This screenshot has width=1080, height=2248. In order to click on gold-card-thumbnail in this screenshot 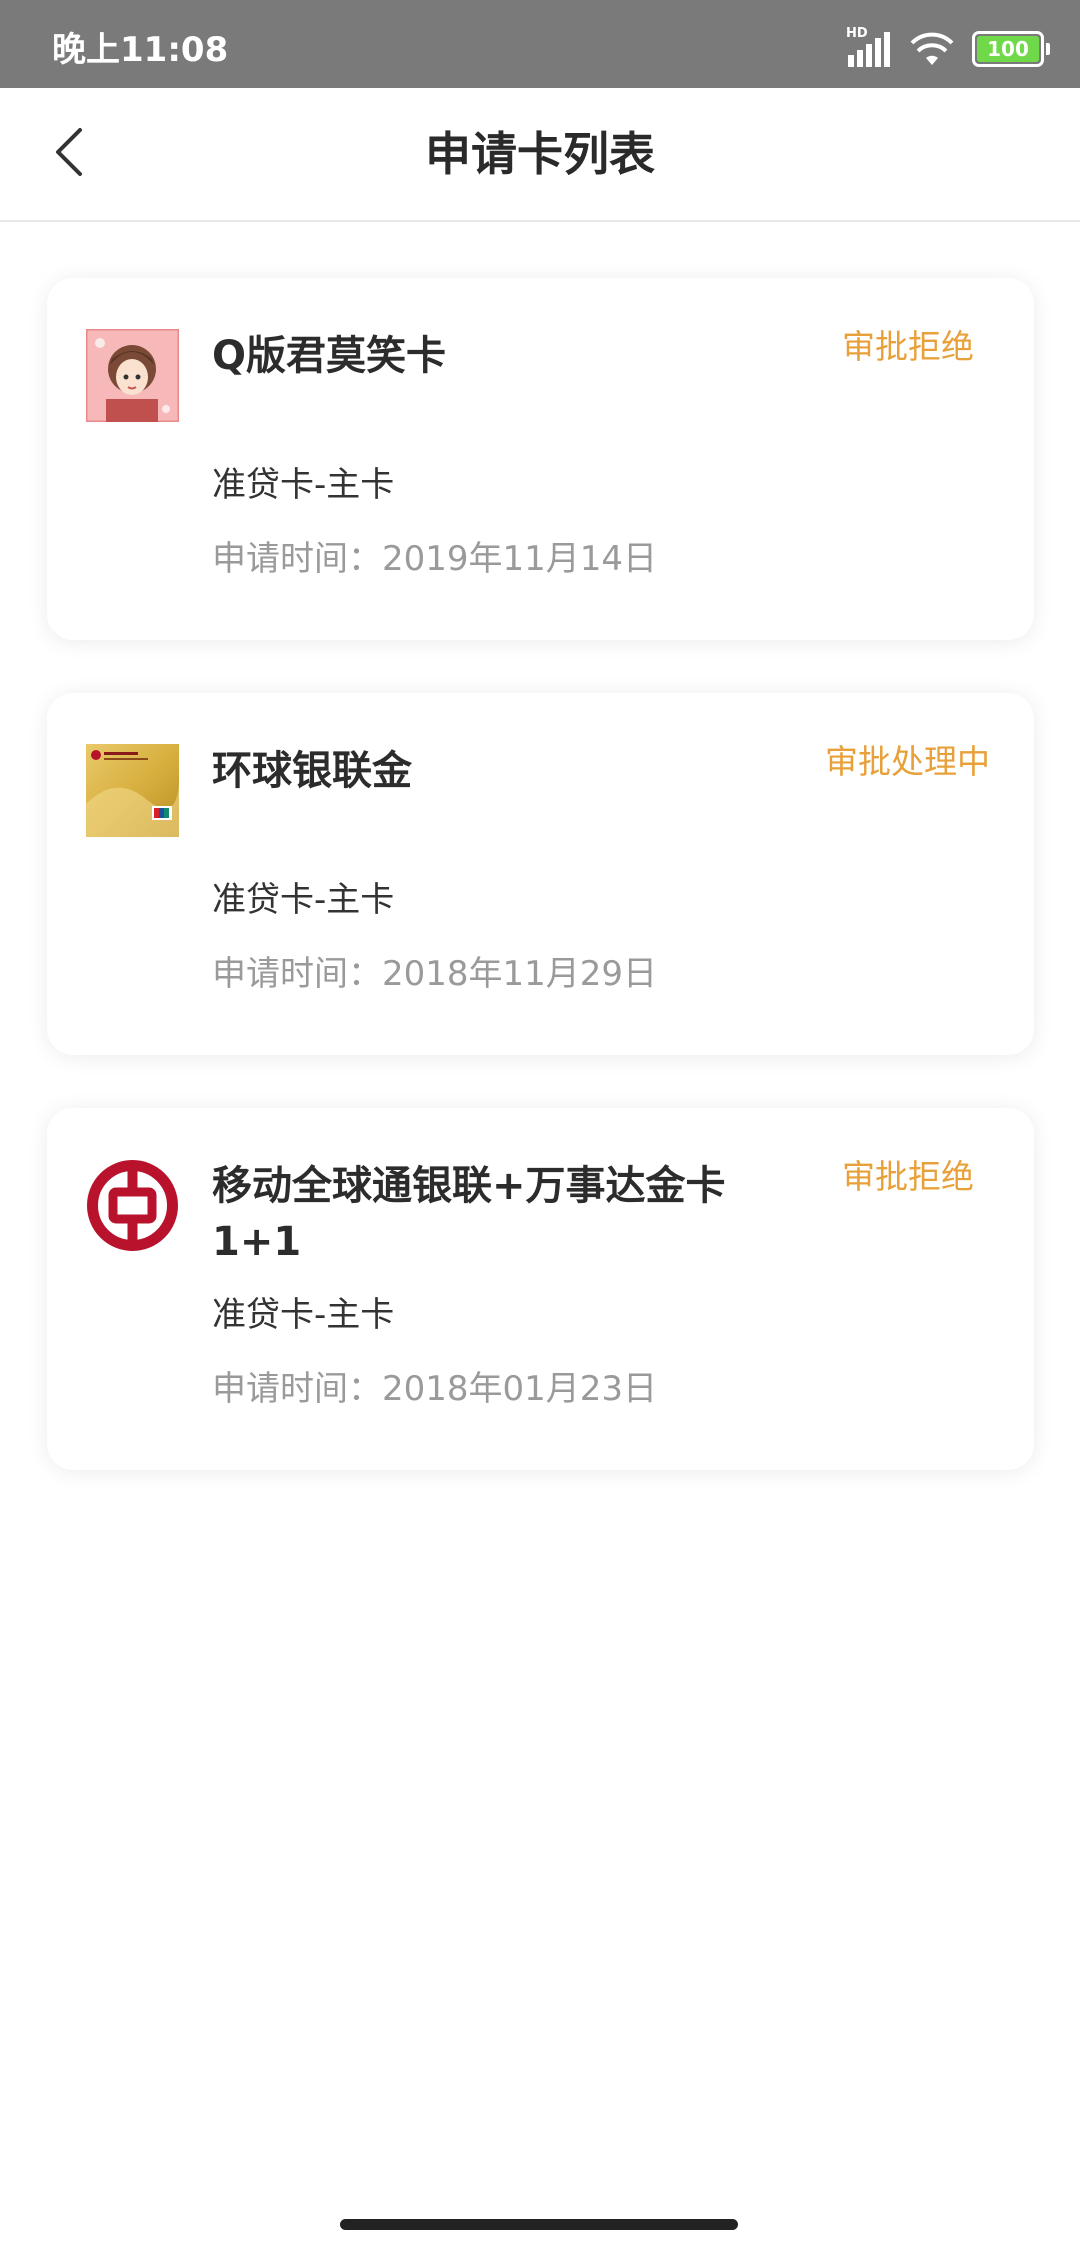, I will do `click(132, 790)`.